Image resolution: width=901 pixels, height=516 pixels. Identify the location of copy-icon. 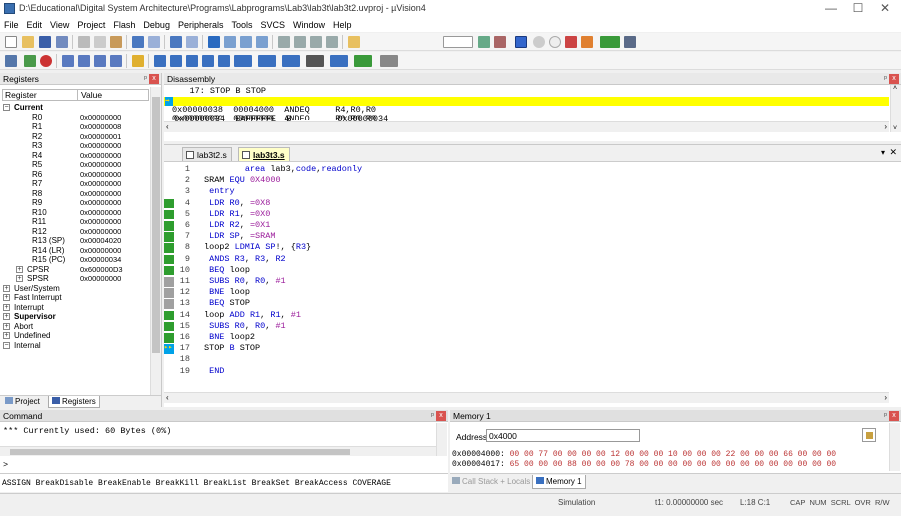
(100, 42).